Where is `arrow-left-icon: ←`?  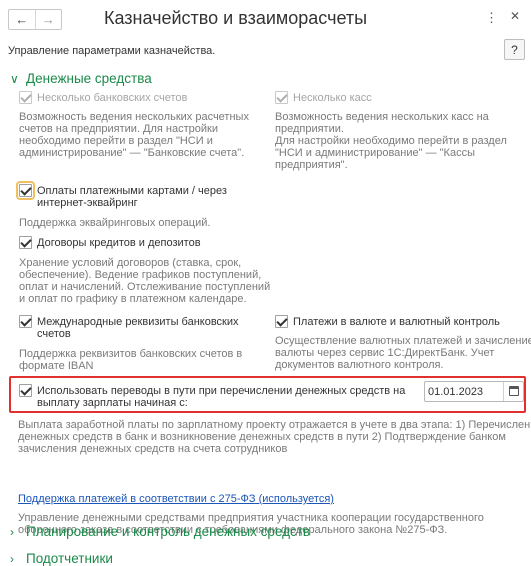
arrow-left-icon: ← is located at coordinates (22, 19).